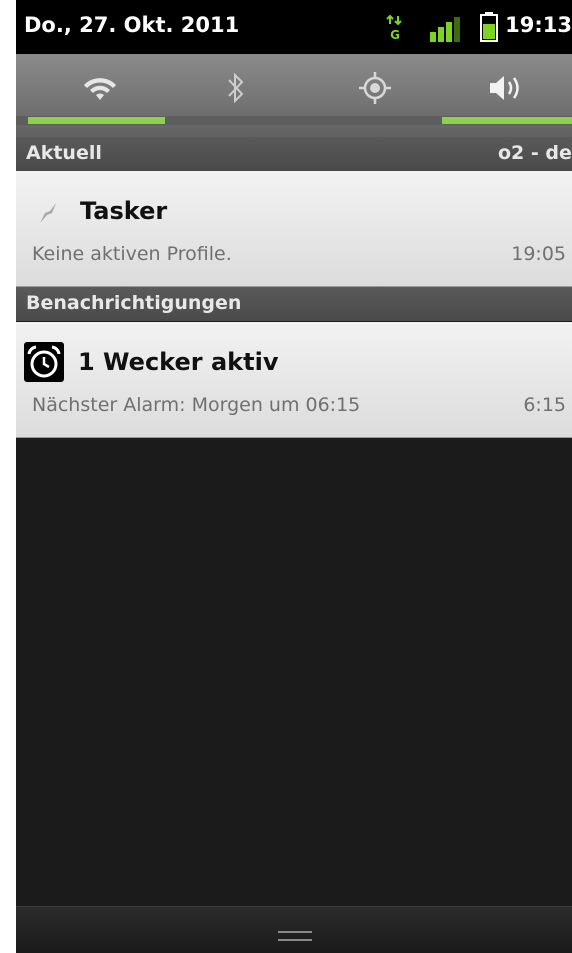 The height and width of the screenshot is (953, 572). What do you see at coordinates (507, 120) in the screenshot?
I see `sound-toggle-indicator` at bounding box center [507, 120].